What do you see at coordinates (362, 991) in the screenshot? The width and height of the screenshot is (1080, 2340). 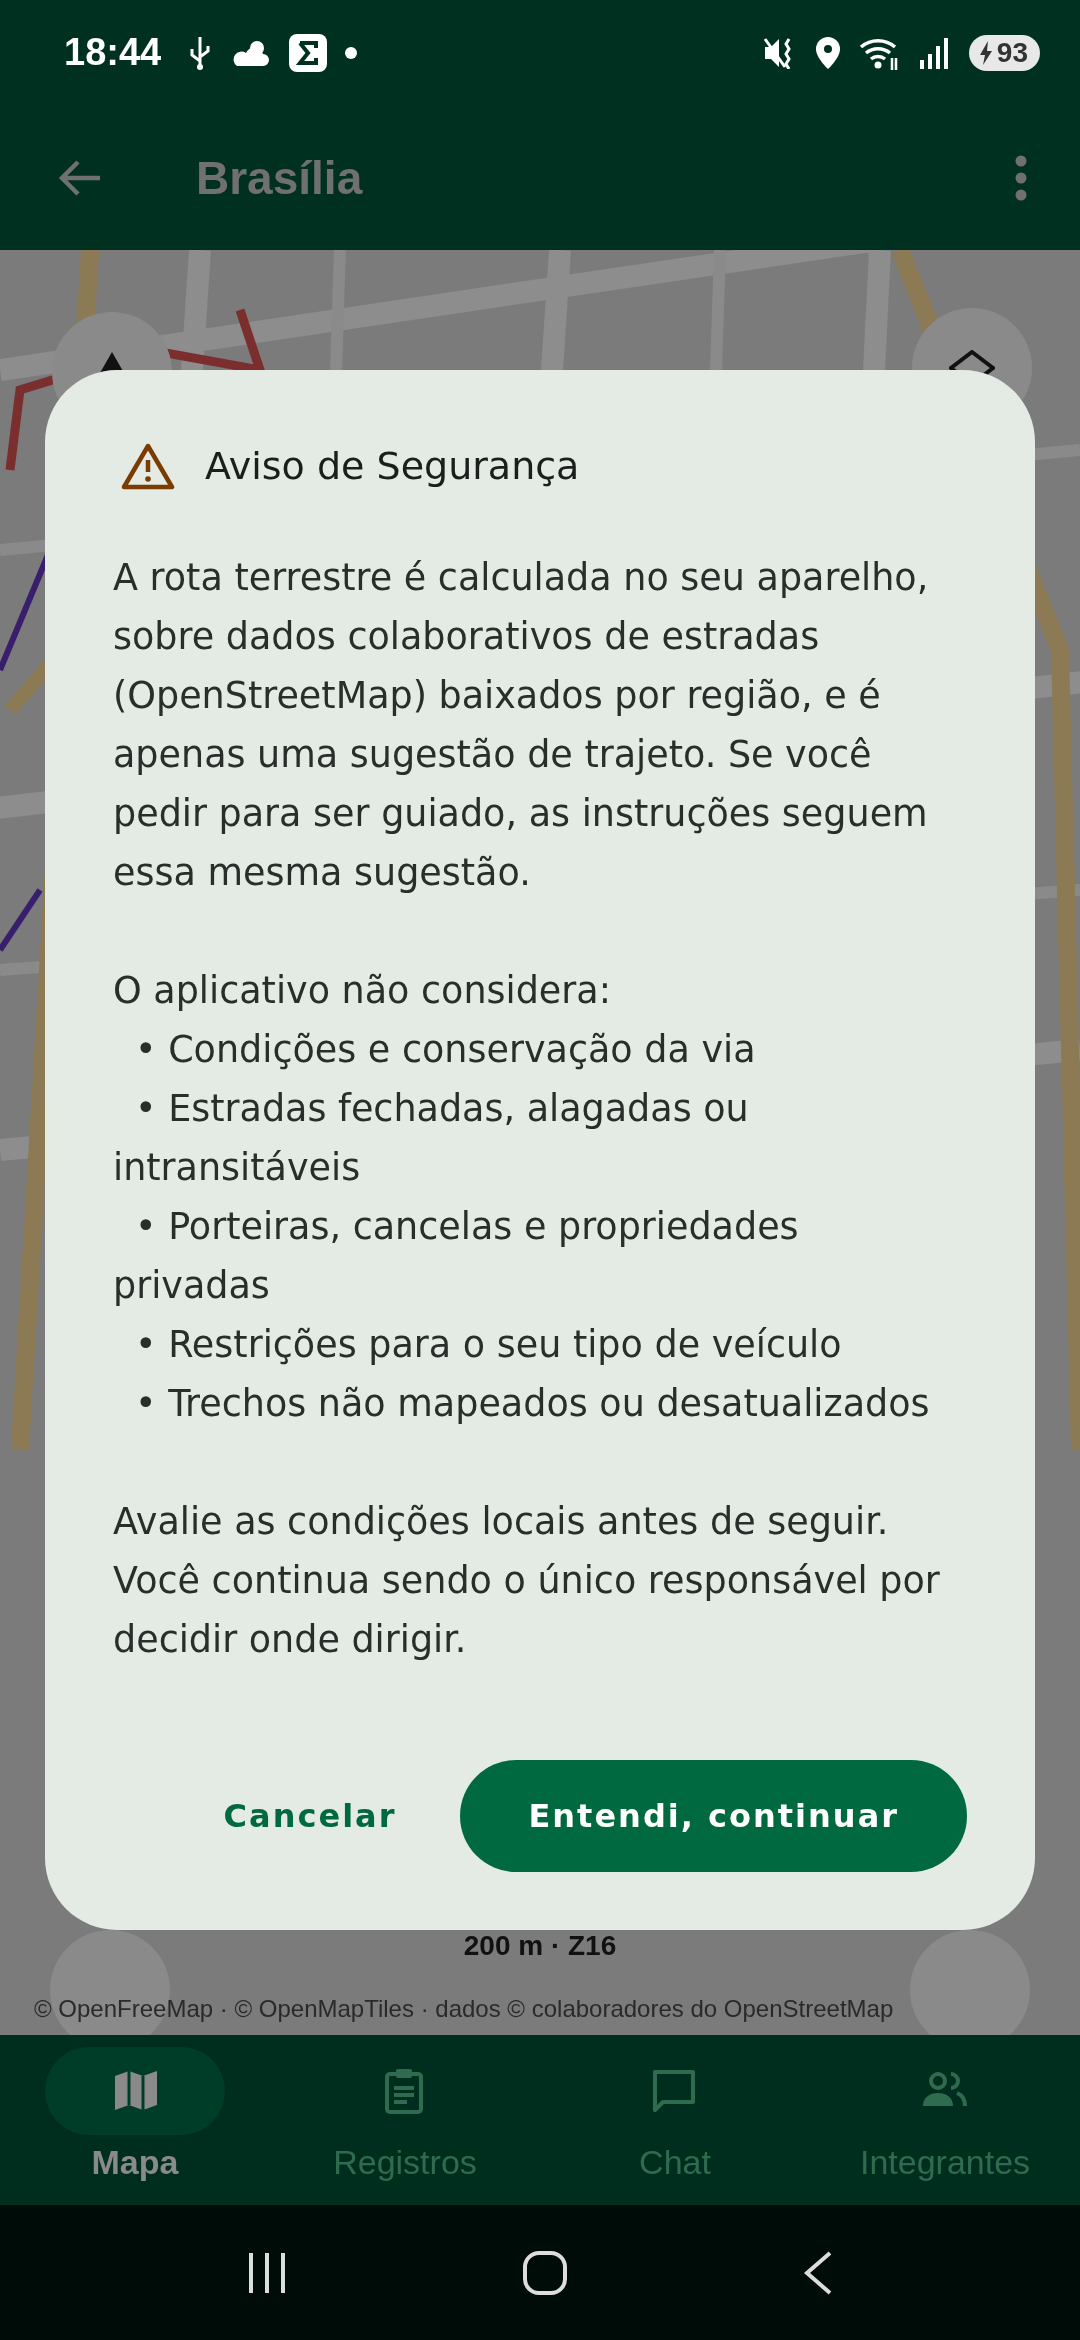 I see `list-heading: O aplicativo não considera:` at bounding box center [362, 991].